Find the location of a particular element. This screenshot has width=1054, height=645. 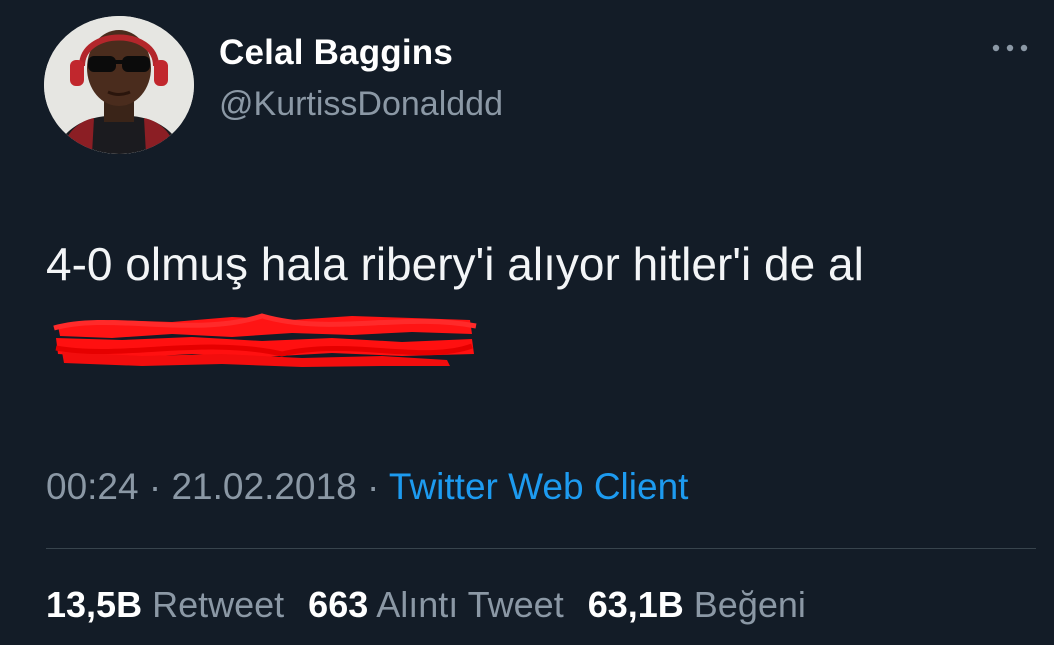

likes-count: 63,1B is located at coordinates (635, 604).